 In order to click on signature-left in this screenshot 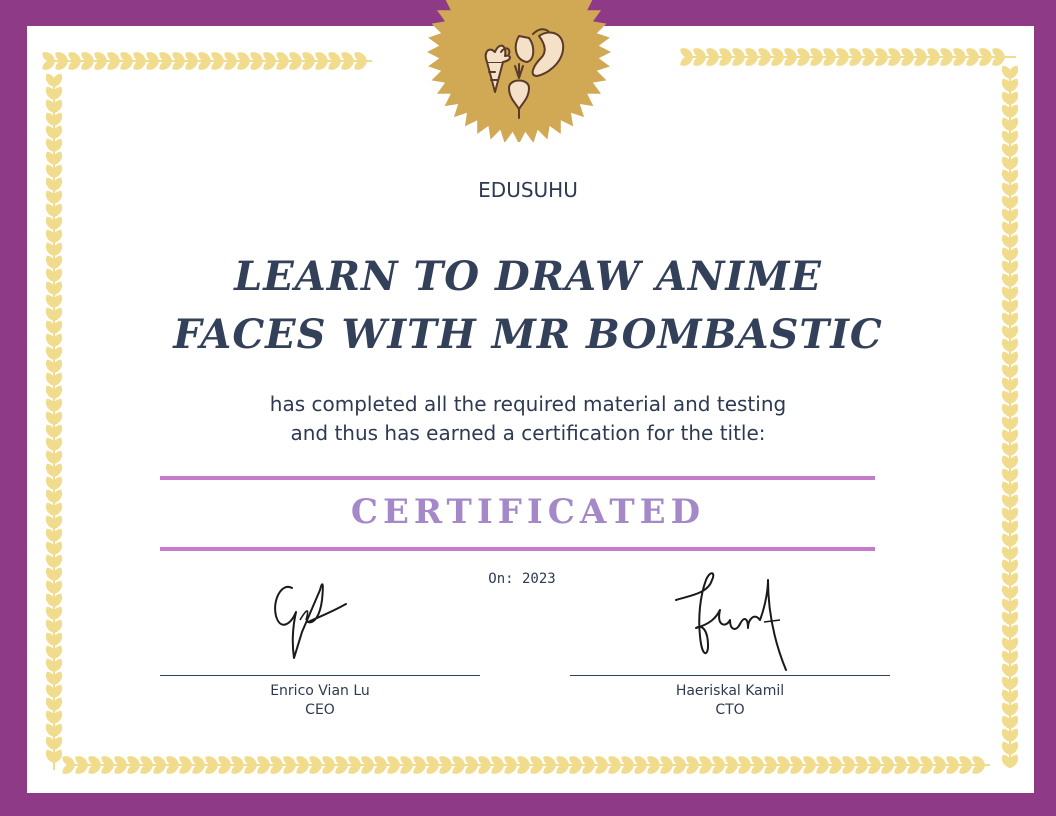, I will do `click(310, 621)`.